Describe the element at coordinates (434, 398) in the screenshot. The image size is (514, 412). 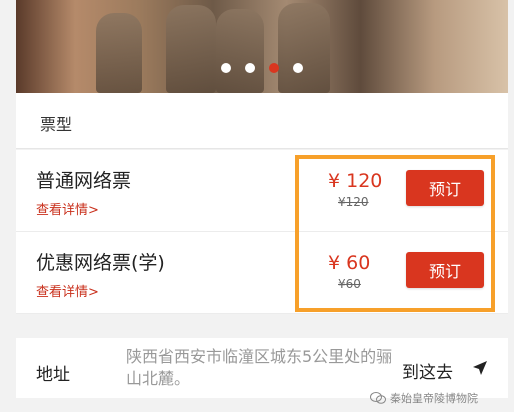
I see `watermark-text: 秦始皇帝陵博物院` at that location.